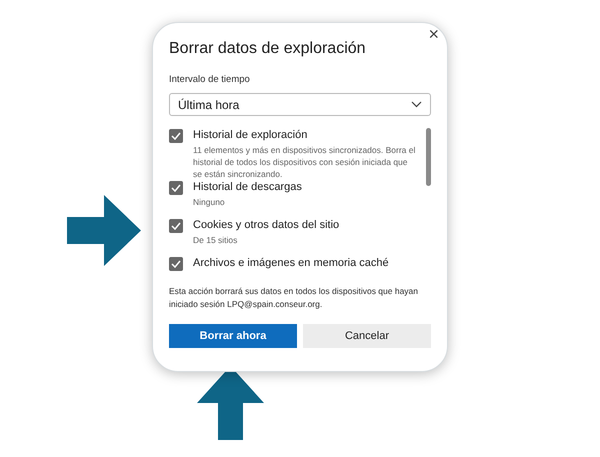 Image resolution: width=600 pixels, height=457 pixels. Describe the element at coordinates (266, 225) in the screenshot. I see `option-title: Cookies y otros datos del sitio` at that location.